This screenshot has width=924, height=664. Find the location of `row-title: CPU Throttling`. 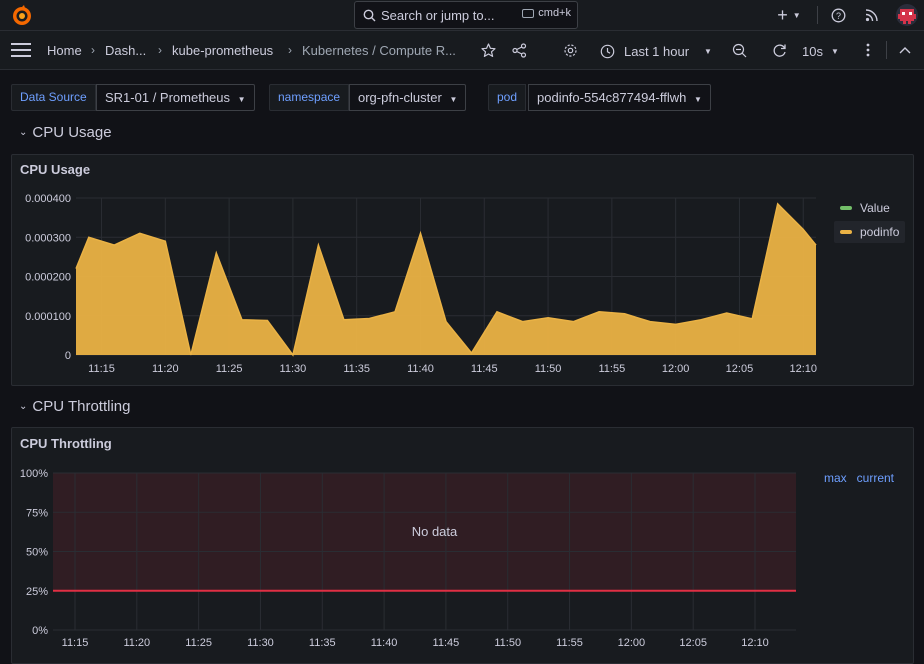

row-title: CPU Throttling is located at coordinates (81, 406).